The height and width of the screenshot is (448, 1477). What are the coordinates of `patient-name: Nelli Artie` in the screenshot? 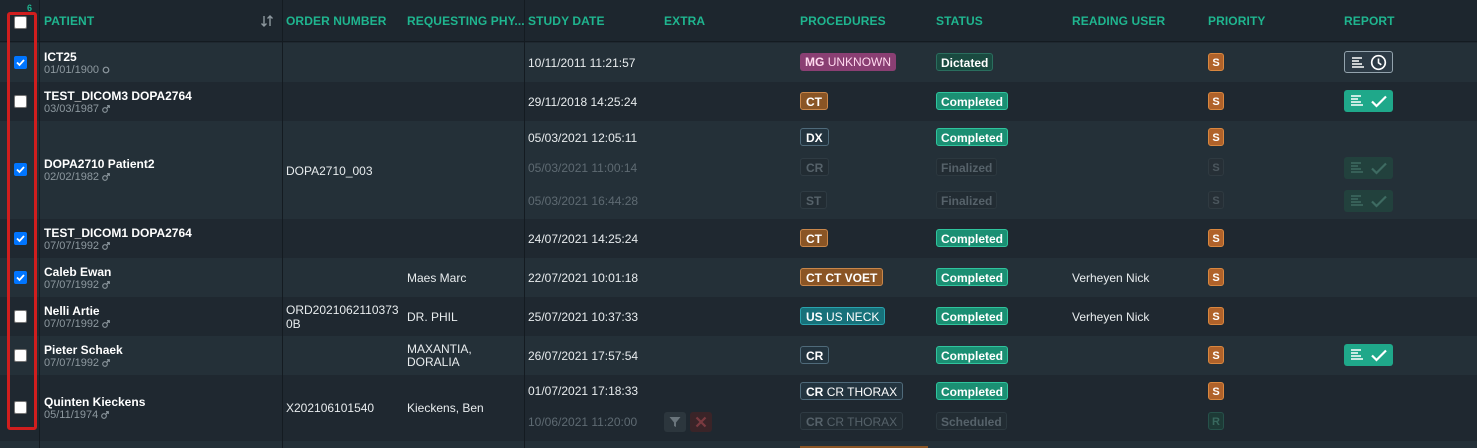 It's located at (72, 311).